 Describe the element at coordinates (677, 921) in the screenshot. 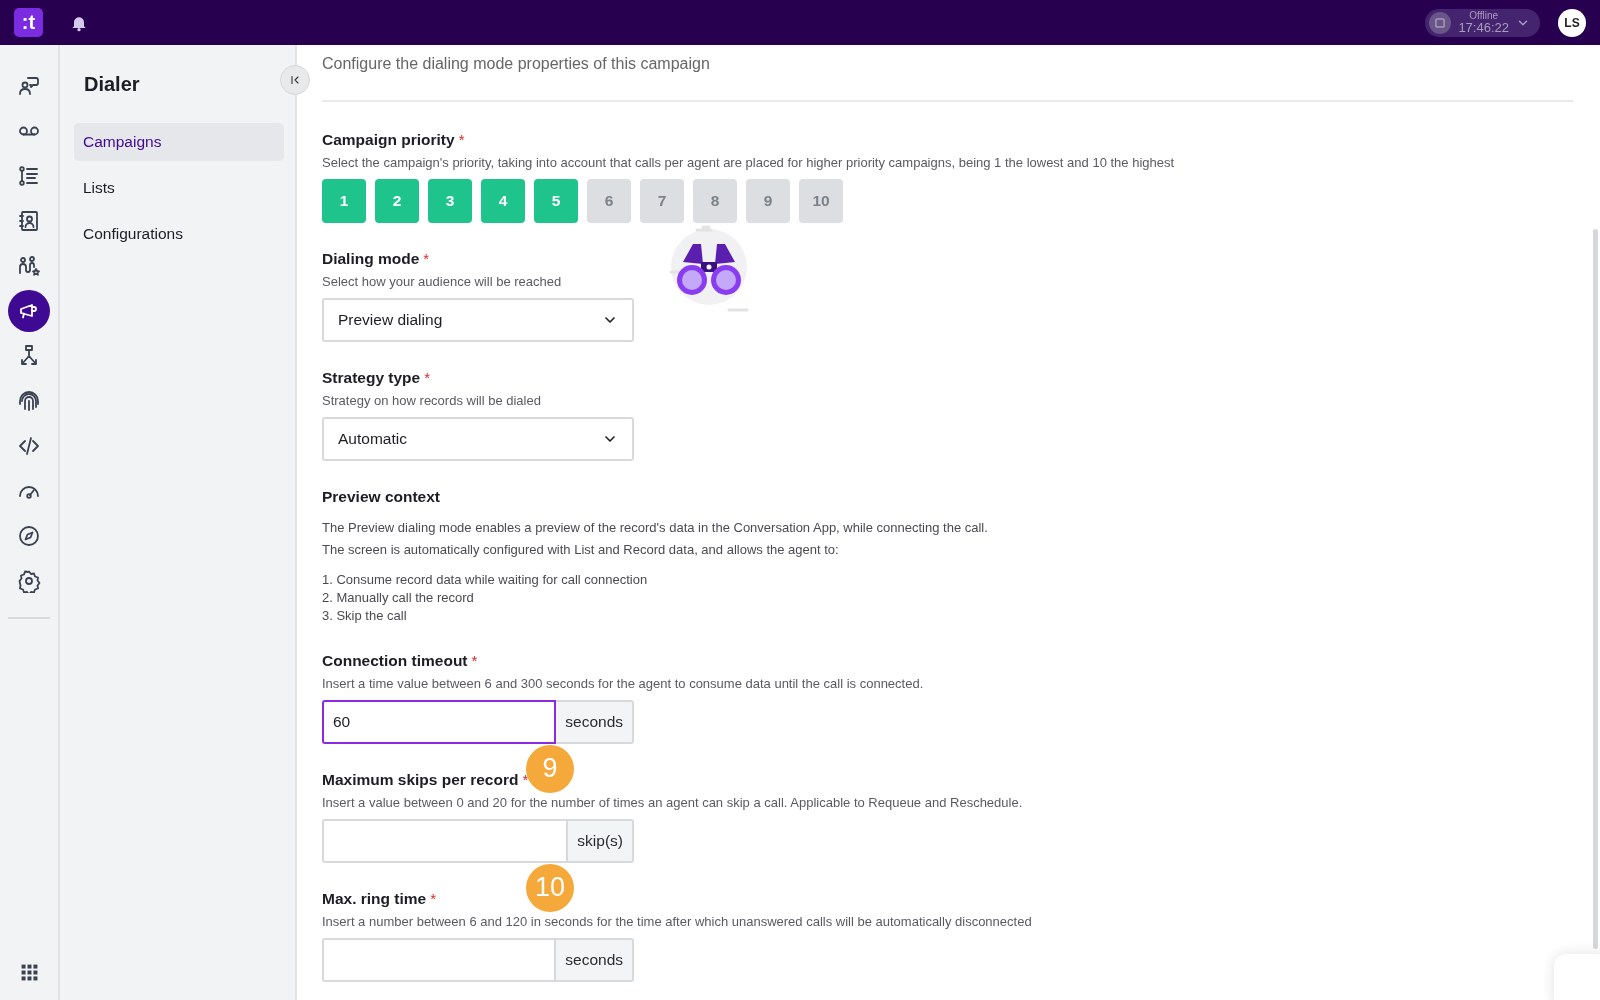

I see `field-description: Insert a number between 6 and 120 in seconds for the time after which unanswered calls will be automatically disconnected` at that location.